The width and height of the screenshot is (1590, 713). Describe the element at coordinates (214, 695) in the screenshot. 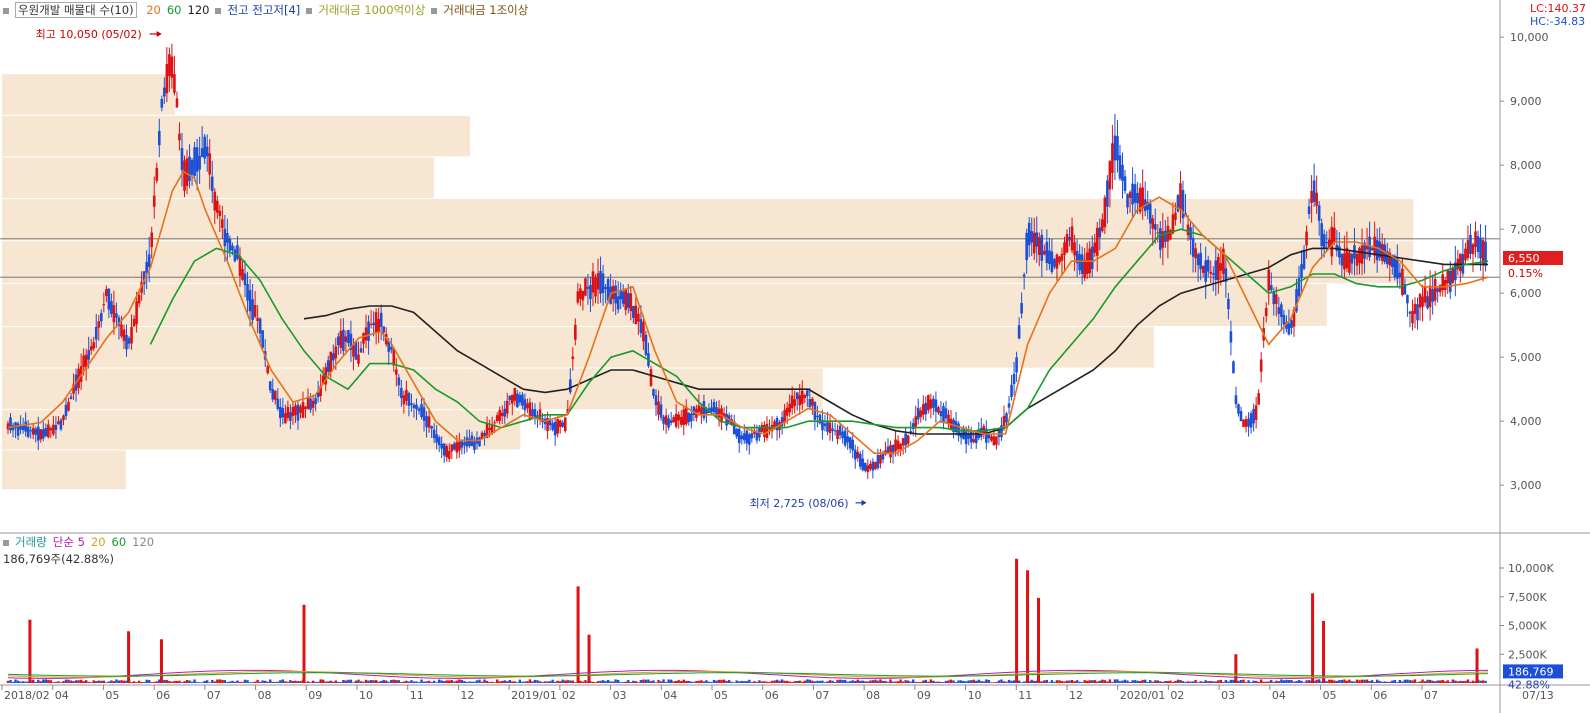

I see `x-tick-label: 07` at that location.